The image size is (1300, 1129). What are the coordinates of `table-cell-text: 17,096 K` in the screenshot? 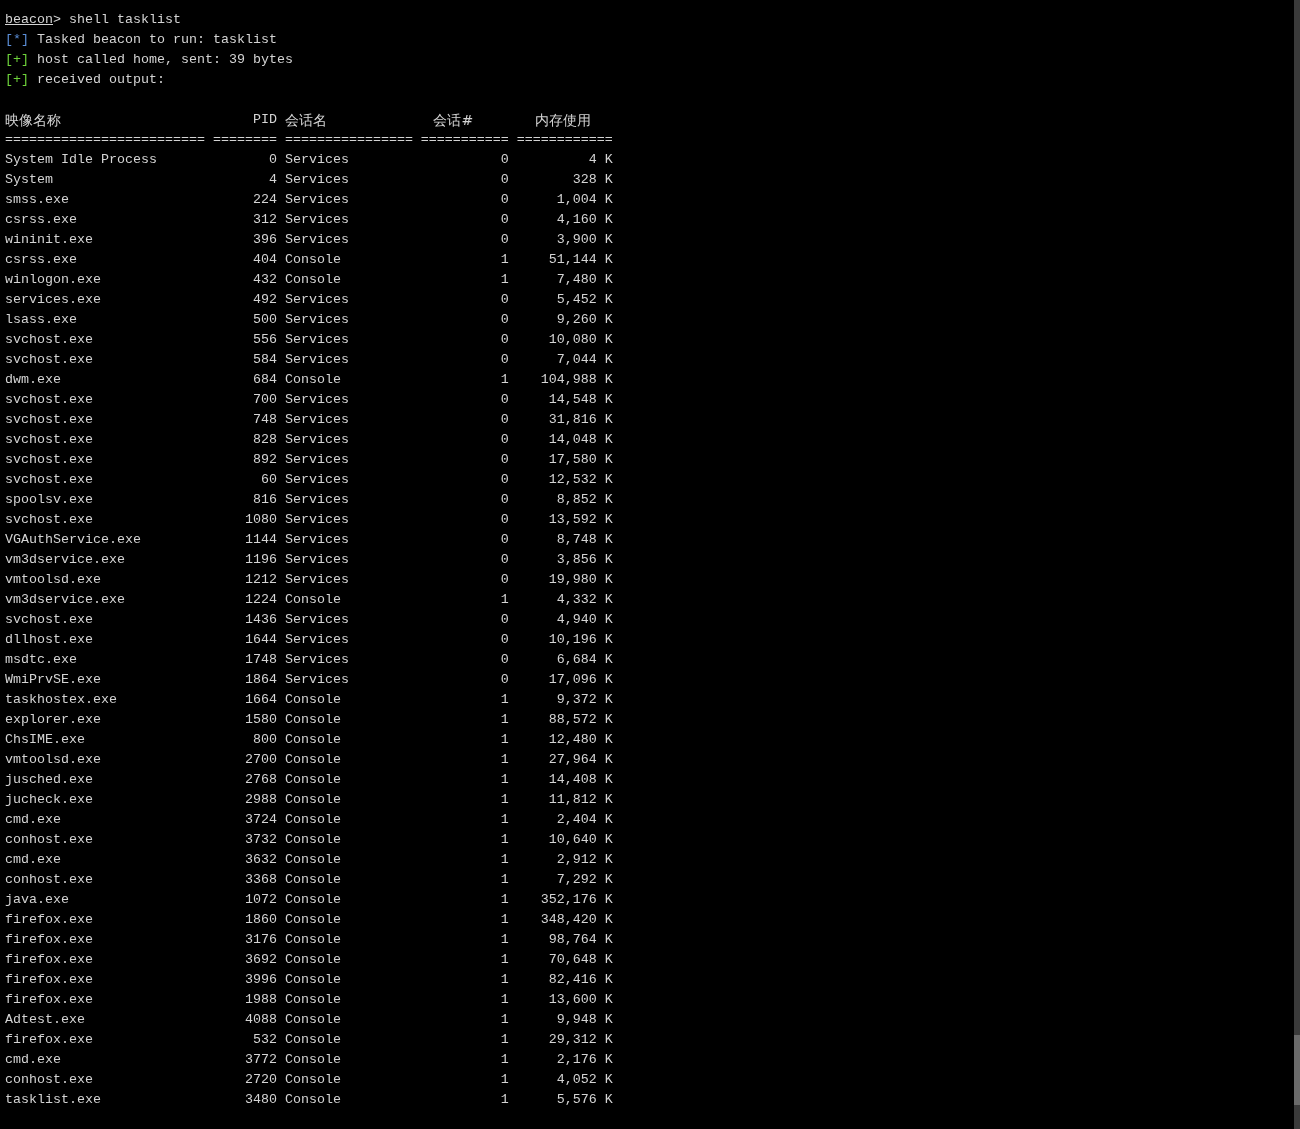 It's located at (580, 680).